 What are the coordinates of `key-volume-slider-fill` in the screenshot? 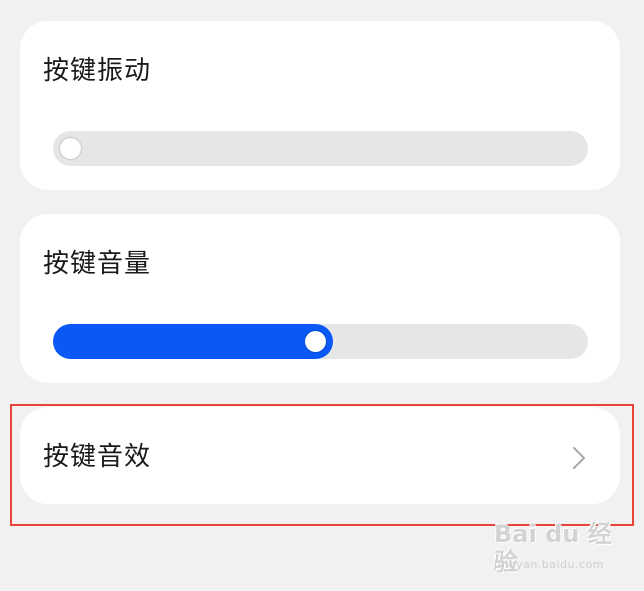 It's located at (193, 341).